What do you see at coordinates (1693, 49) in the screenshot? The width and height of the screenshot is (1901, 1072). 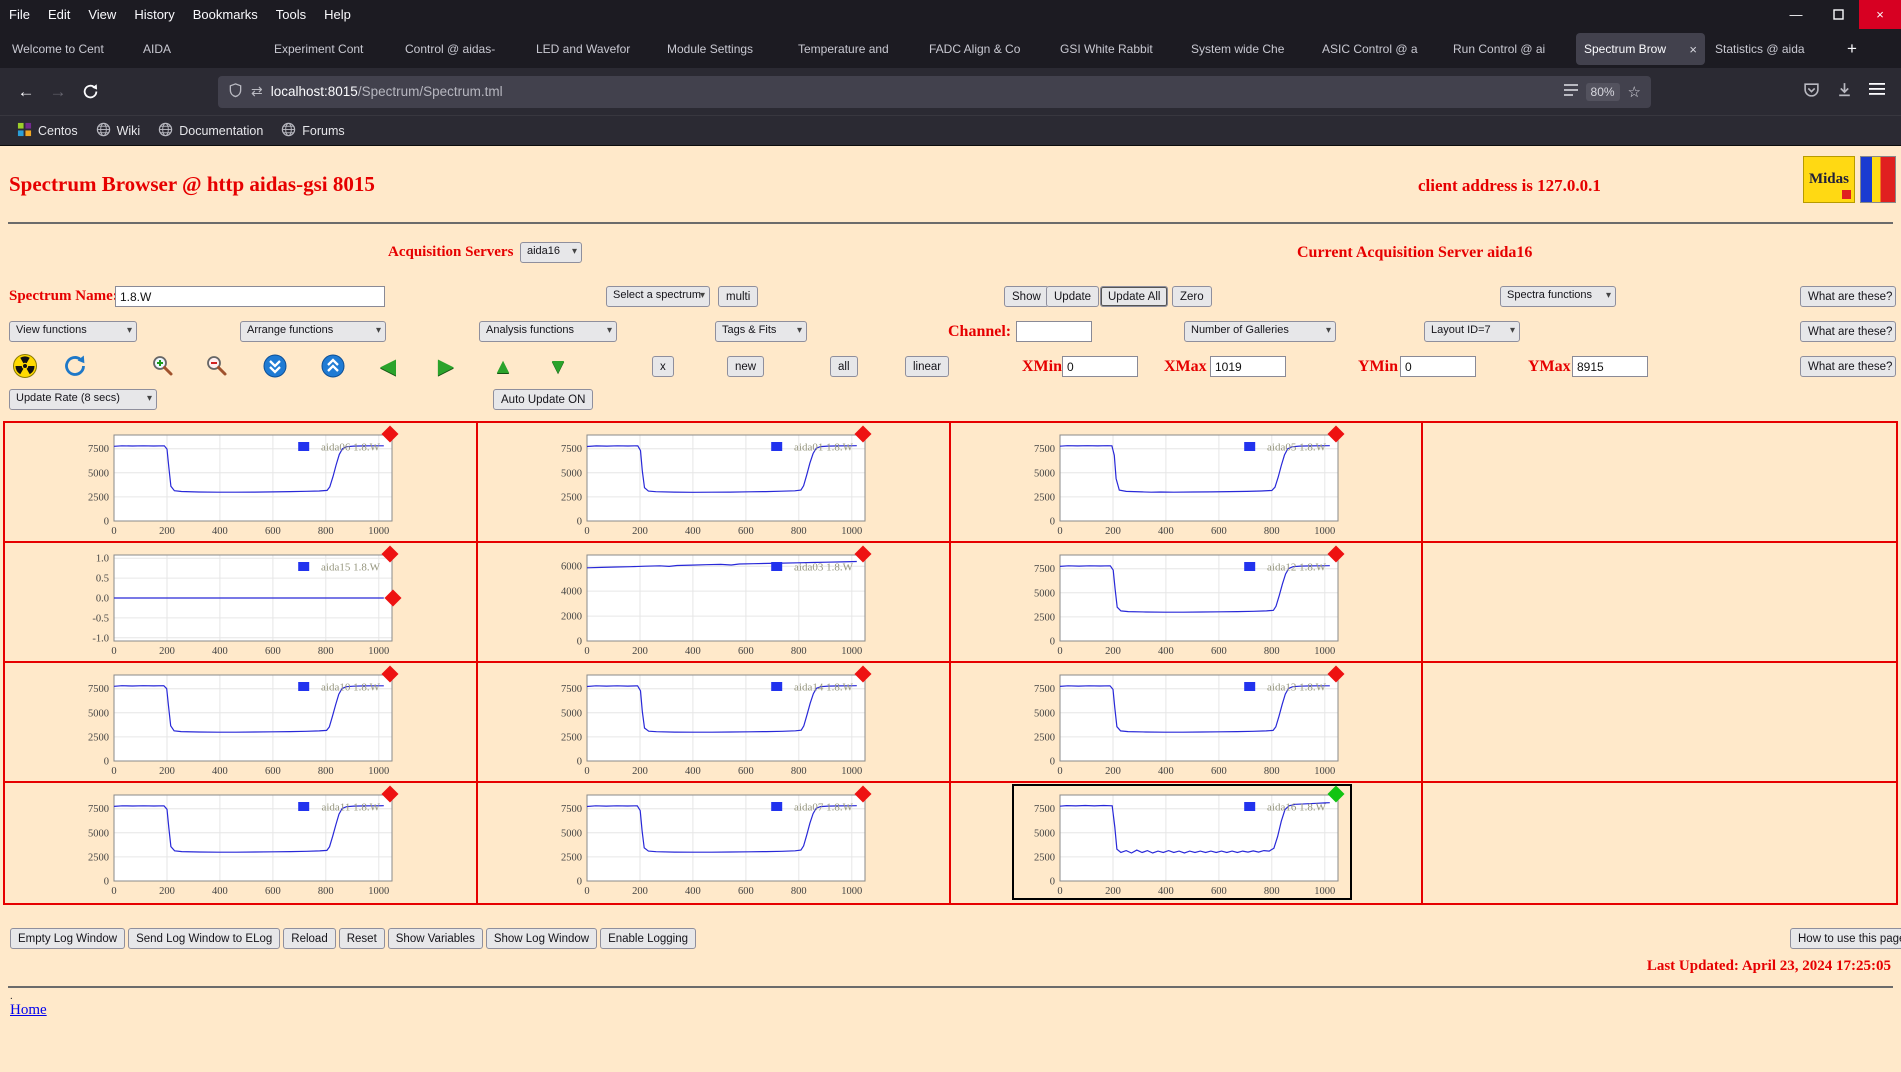 I see `tab-close-icon: ×` at bounding box center [1693, 49].